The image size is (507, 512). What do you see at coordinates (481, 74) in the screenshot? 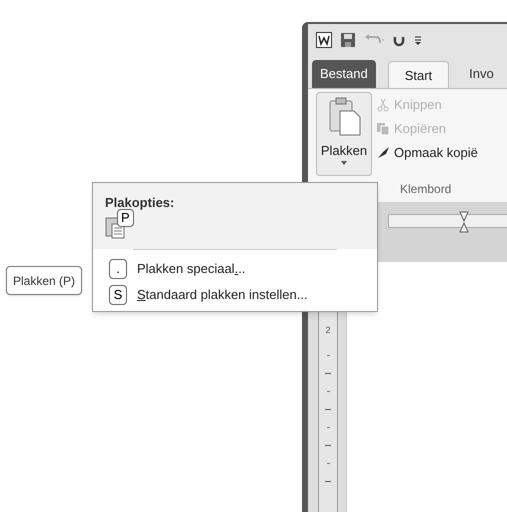
I see `ribbon-tab: Invo` at bounding box center [481, 74].